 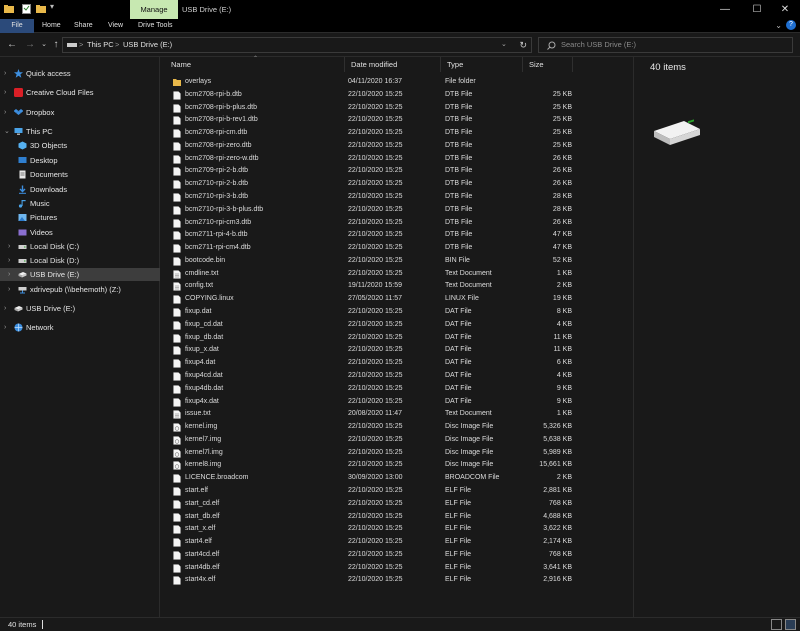 I want to click on sidebar-item-music: Music, so click(x=80, y=203).